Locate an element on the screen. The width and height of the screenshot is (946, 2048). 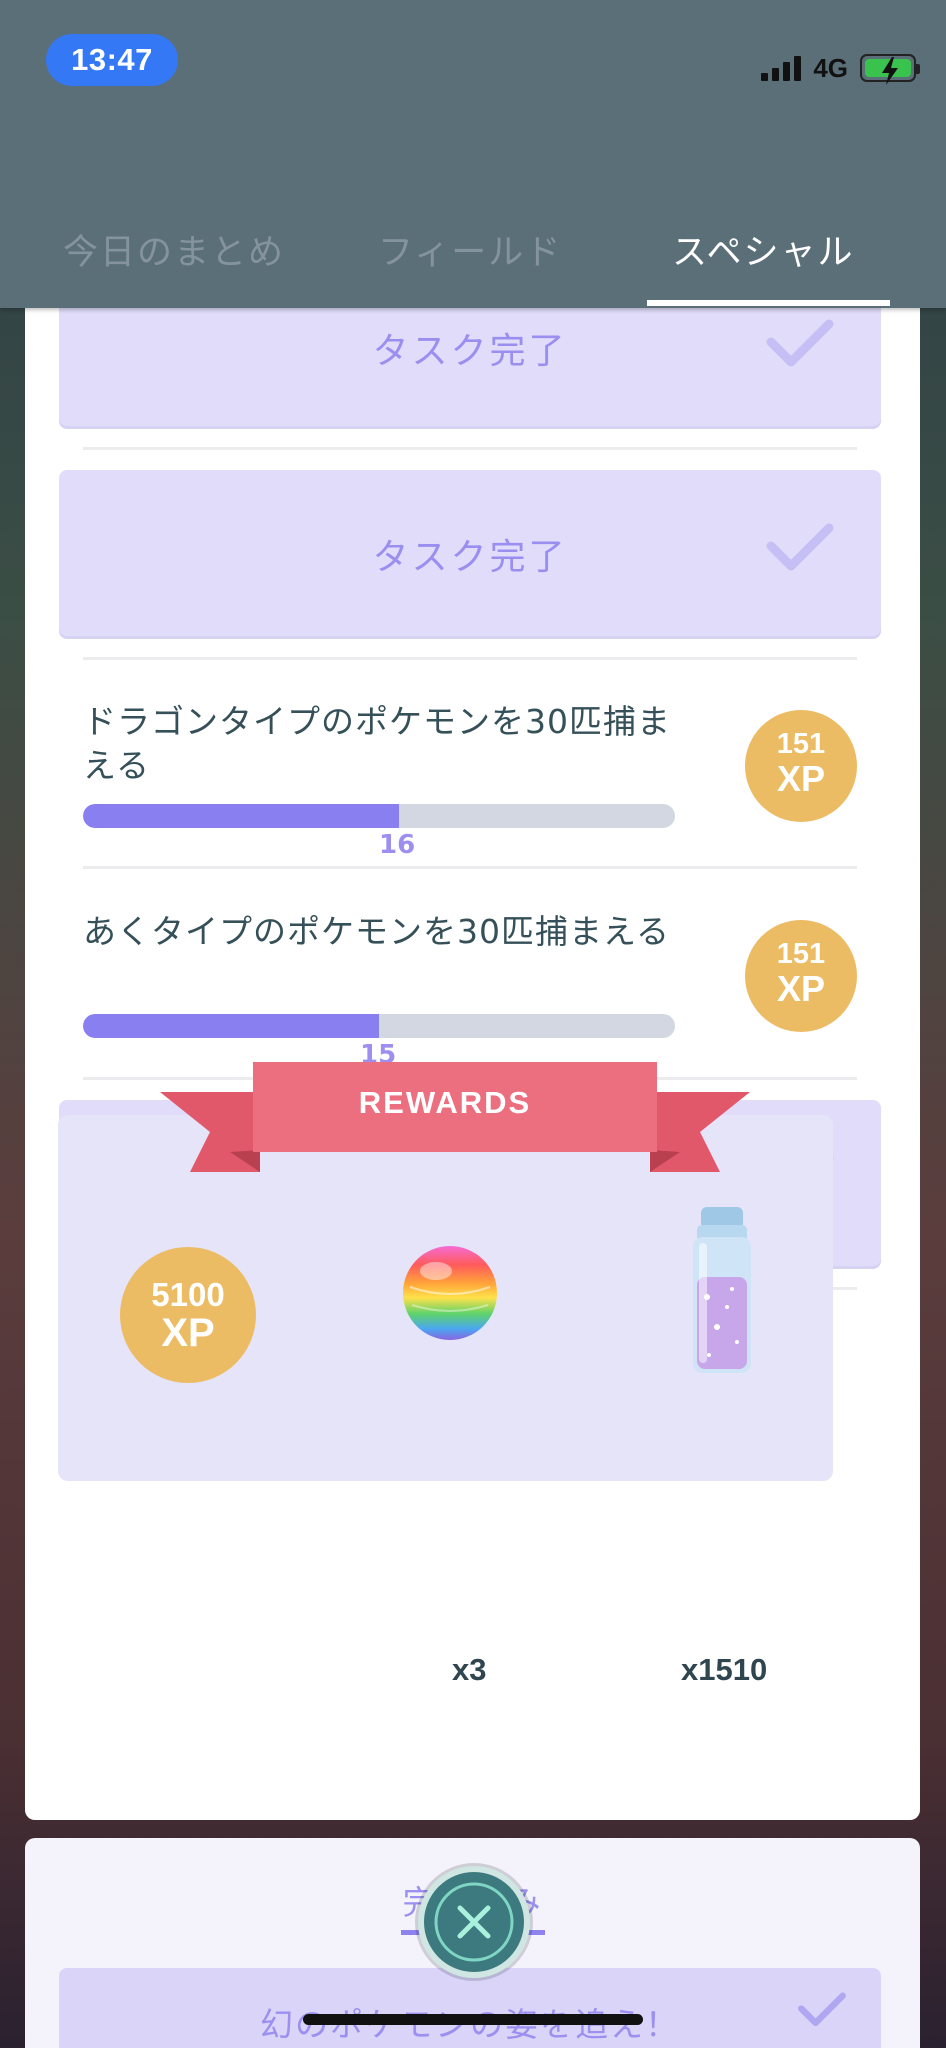
xp-total-amount: 5100 is located at coordinates (188, 1294).